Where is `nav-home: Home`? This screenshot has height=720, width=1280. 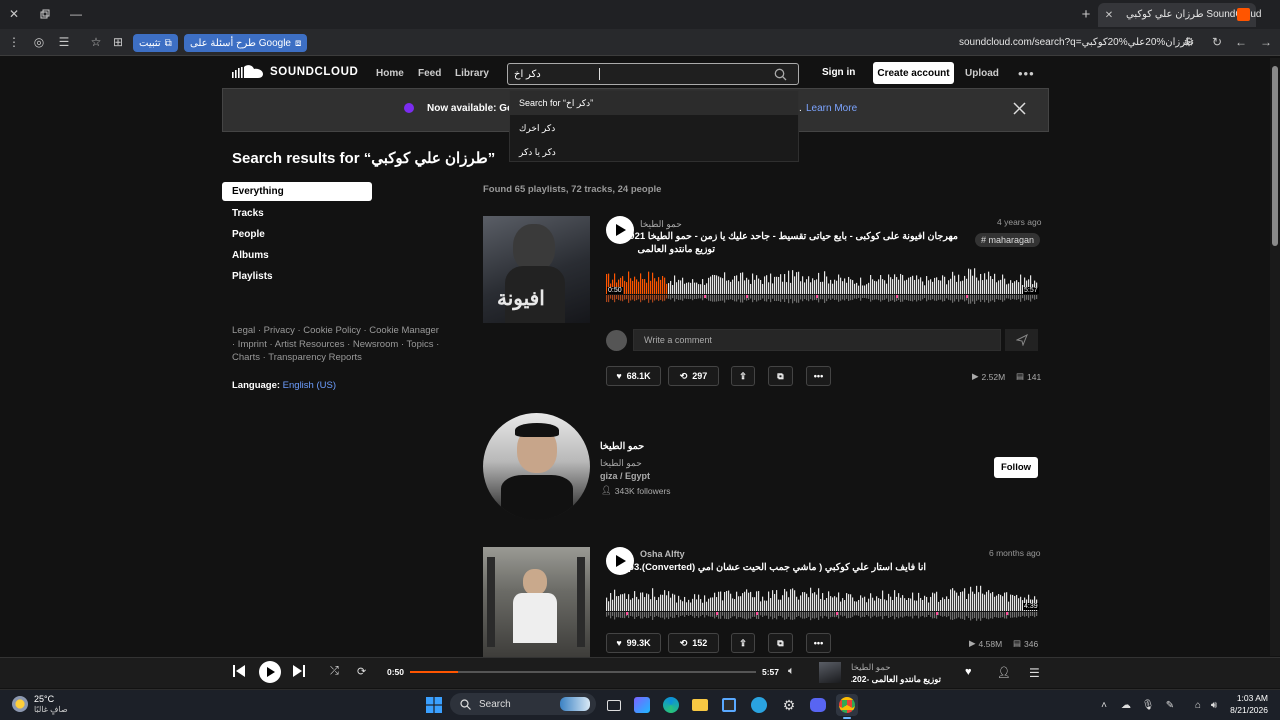
nav-home: Home is located at coordinates (390, 73).